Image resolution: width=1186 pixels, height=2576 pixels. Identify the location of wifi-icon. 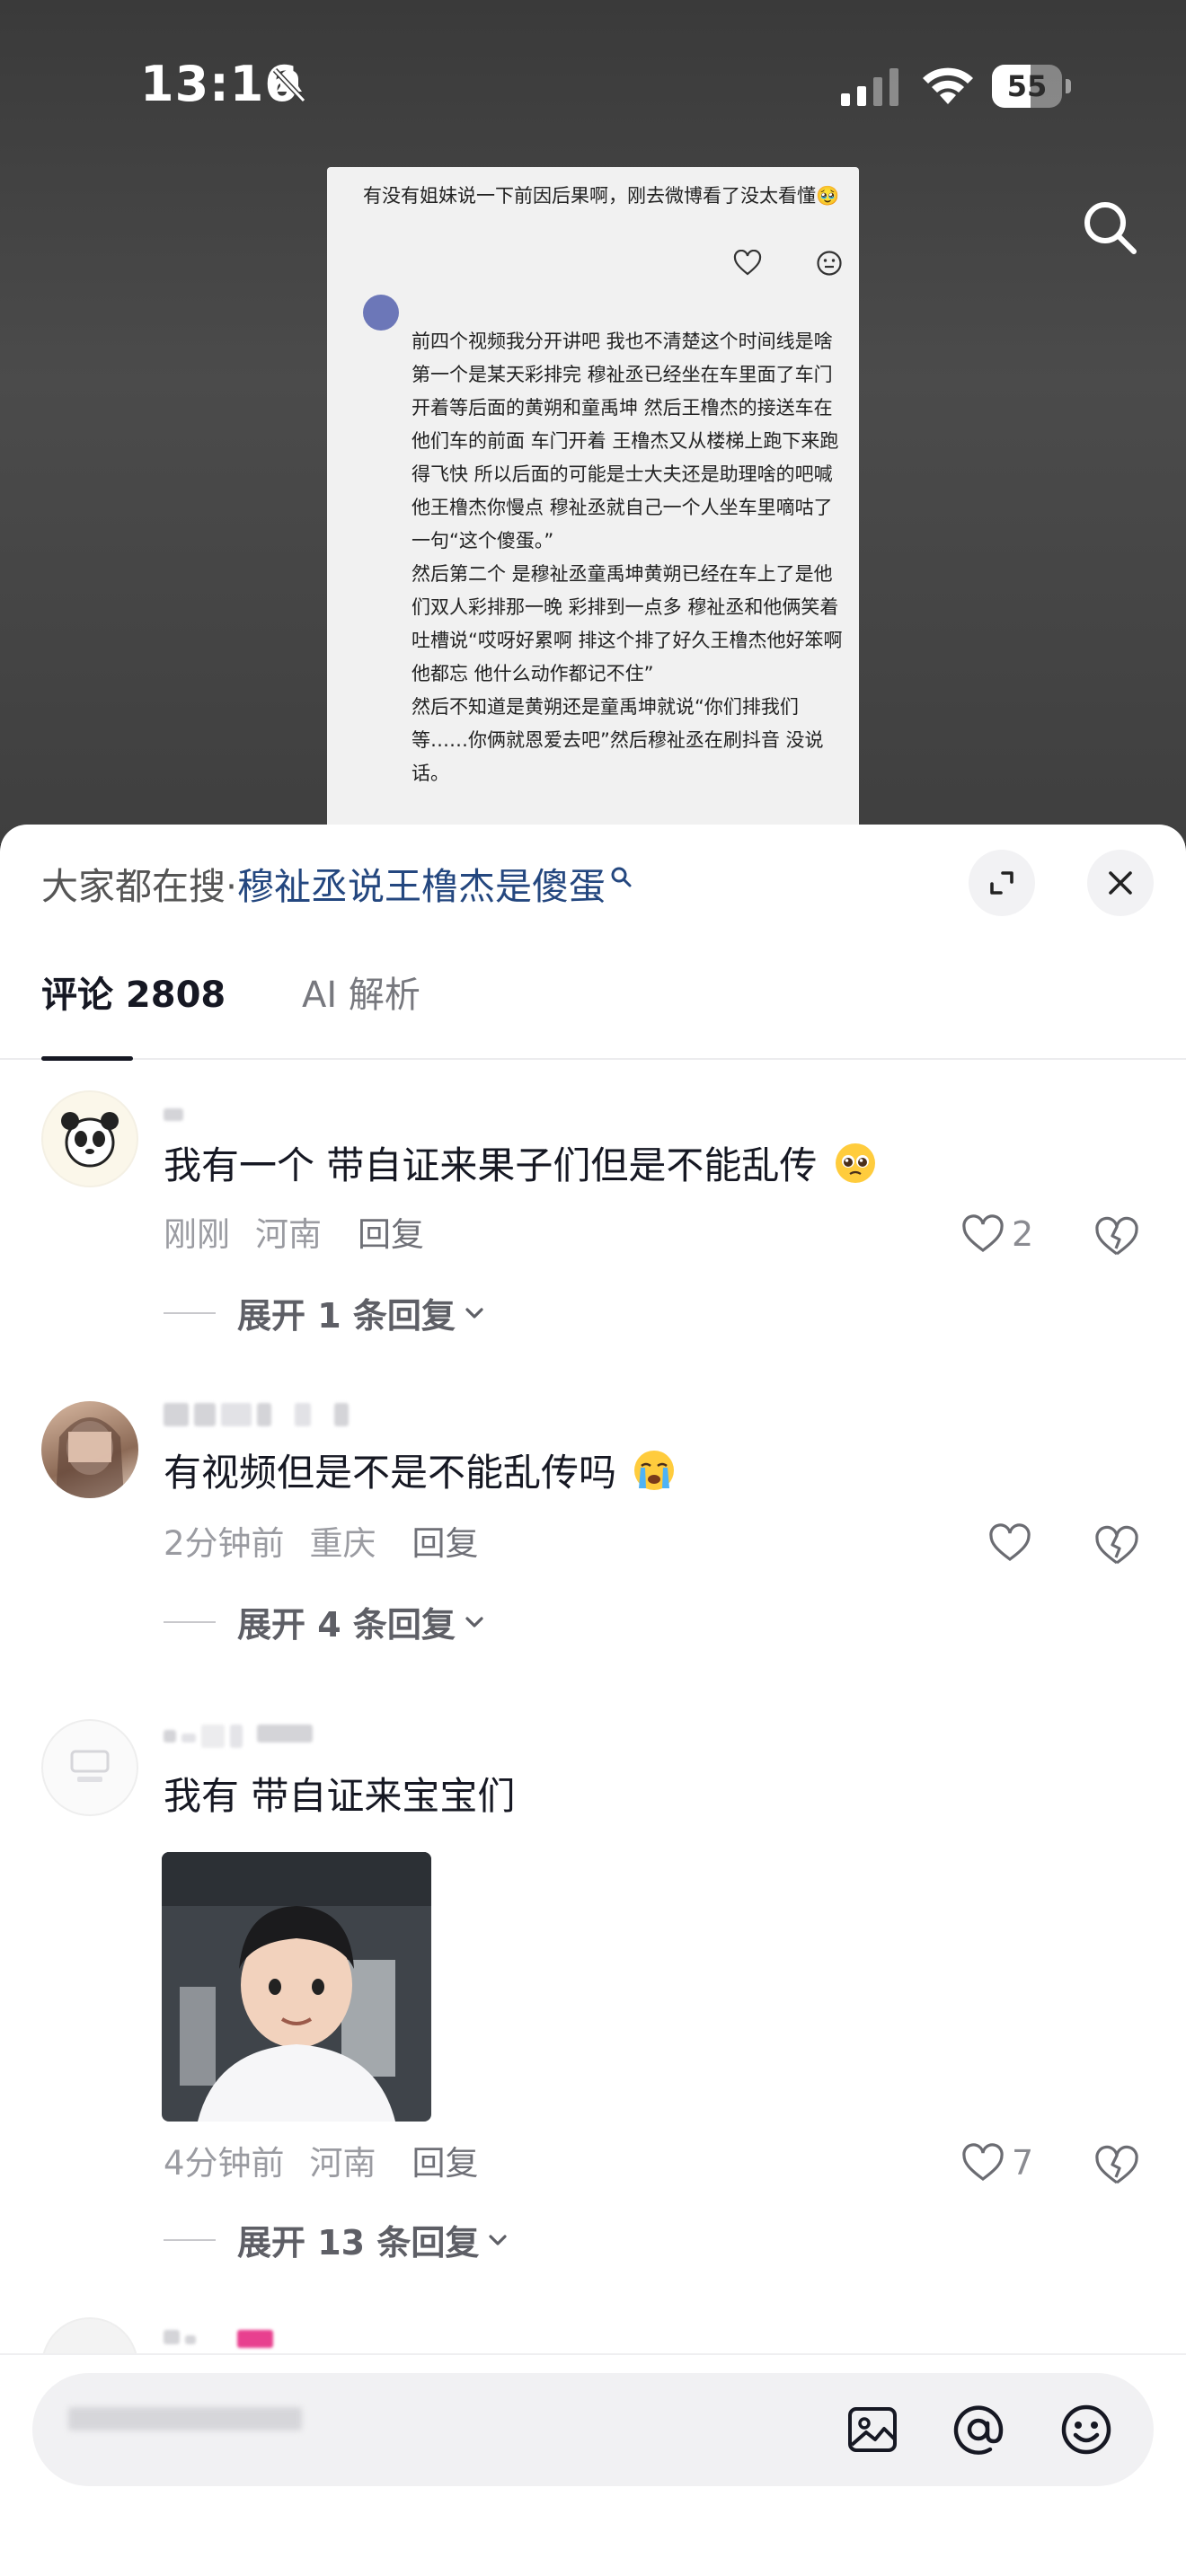
(948, 85).